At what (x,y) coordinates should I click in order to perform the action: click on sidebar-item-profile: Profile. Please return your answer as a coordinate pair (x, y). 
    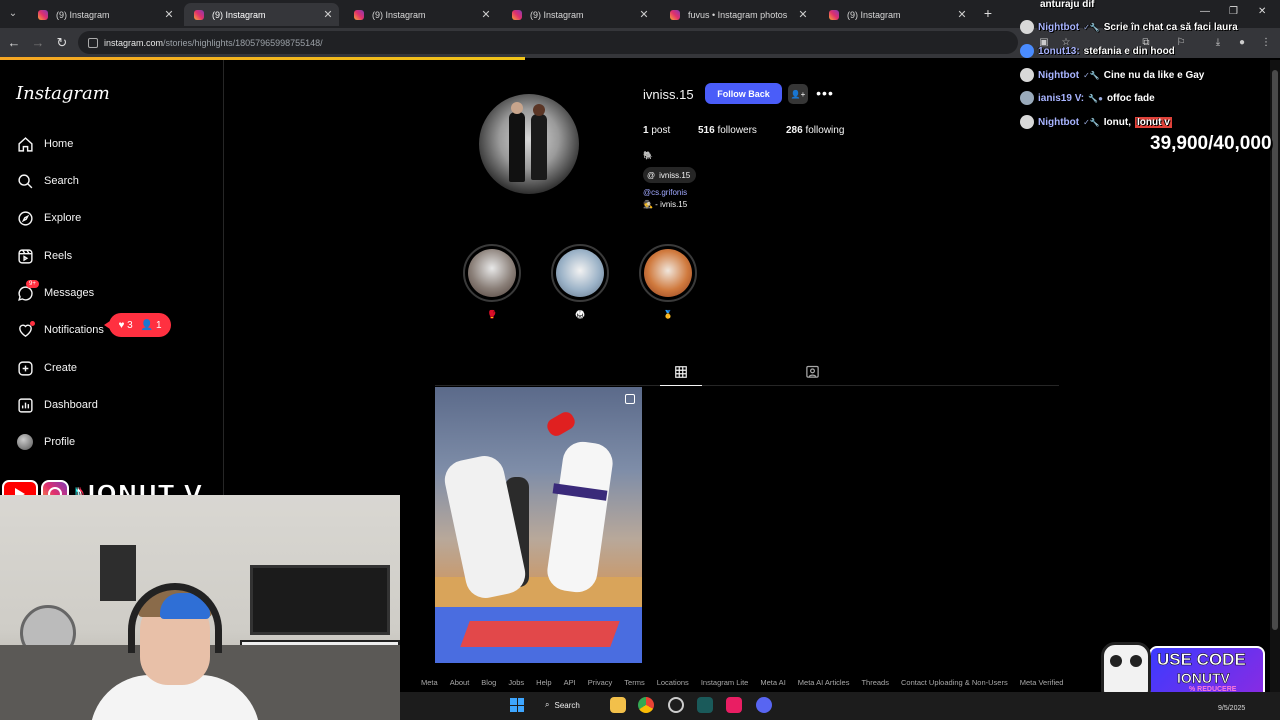
    Looking at the image, I should click on (45, 442).